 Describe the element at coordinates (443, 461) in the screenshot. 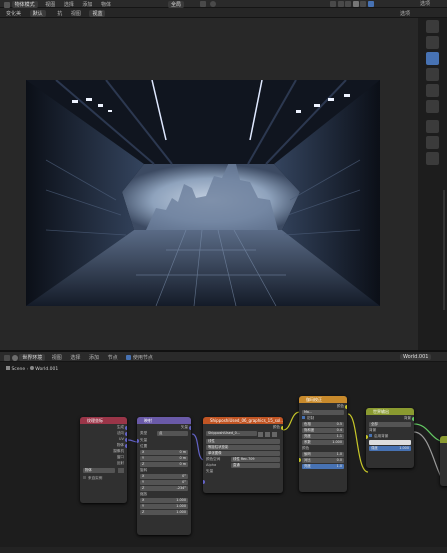

I see `node-offscreen-right` at that location.